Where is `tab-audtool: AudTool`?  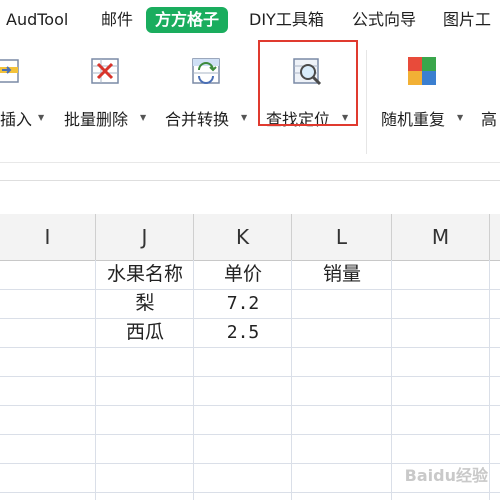
tab-audtool: AudTool is located at coordinates (37, 20).